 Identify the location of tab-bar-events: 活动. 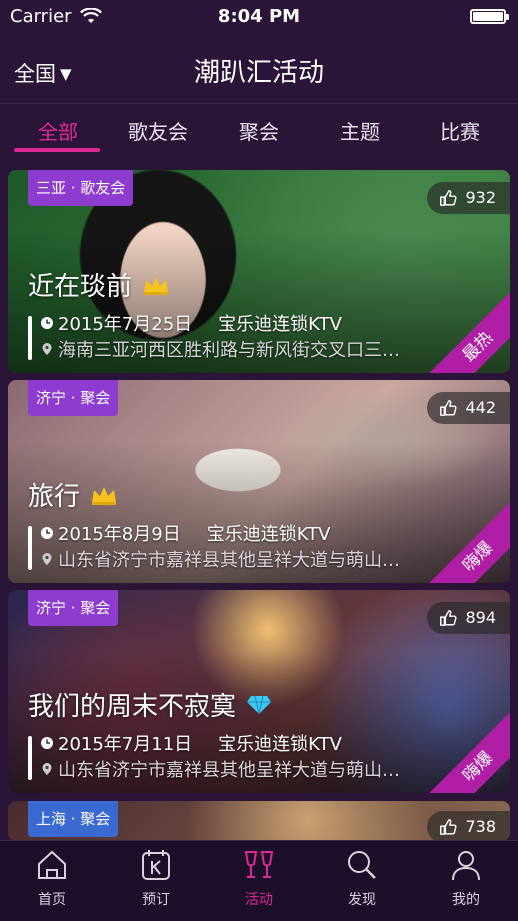
(259, 878).